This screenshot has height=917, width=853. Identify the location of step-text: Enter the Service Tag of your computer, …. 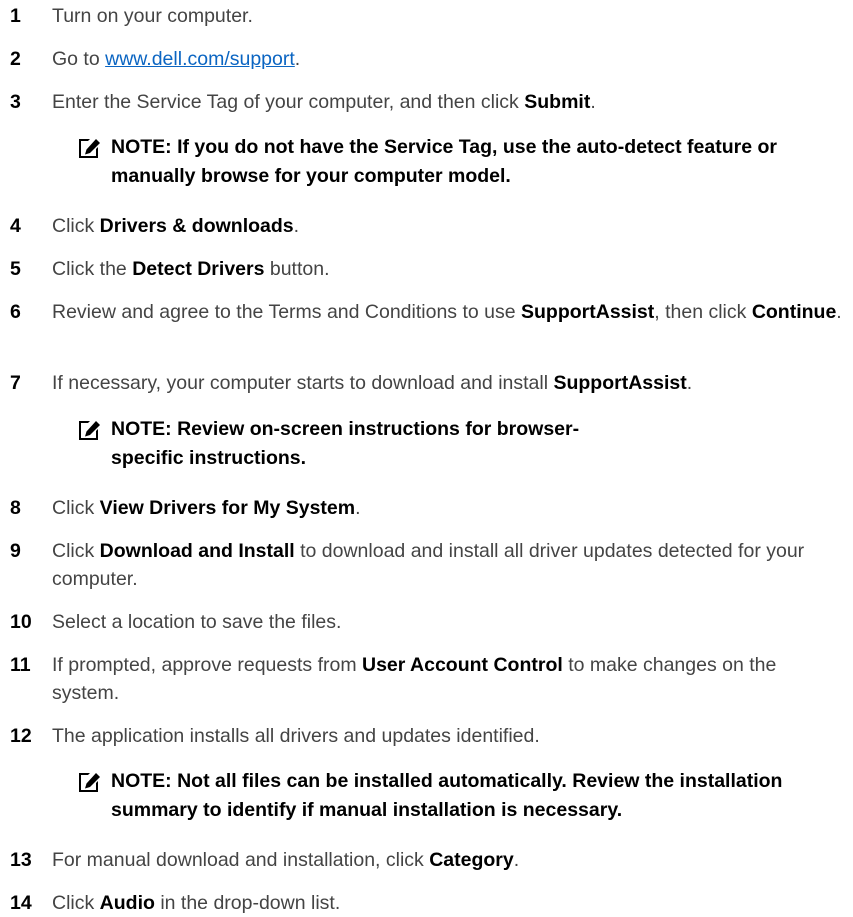
(324, 102).